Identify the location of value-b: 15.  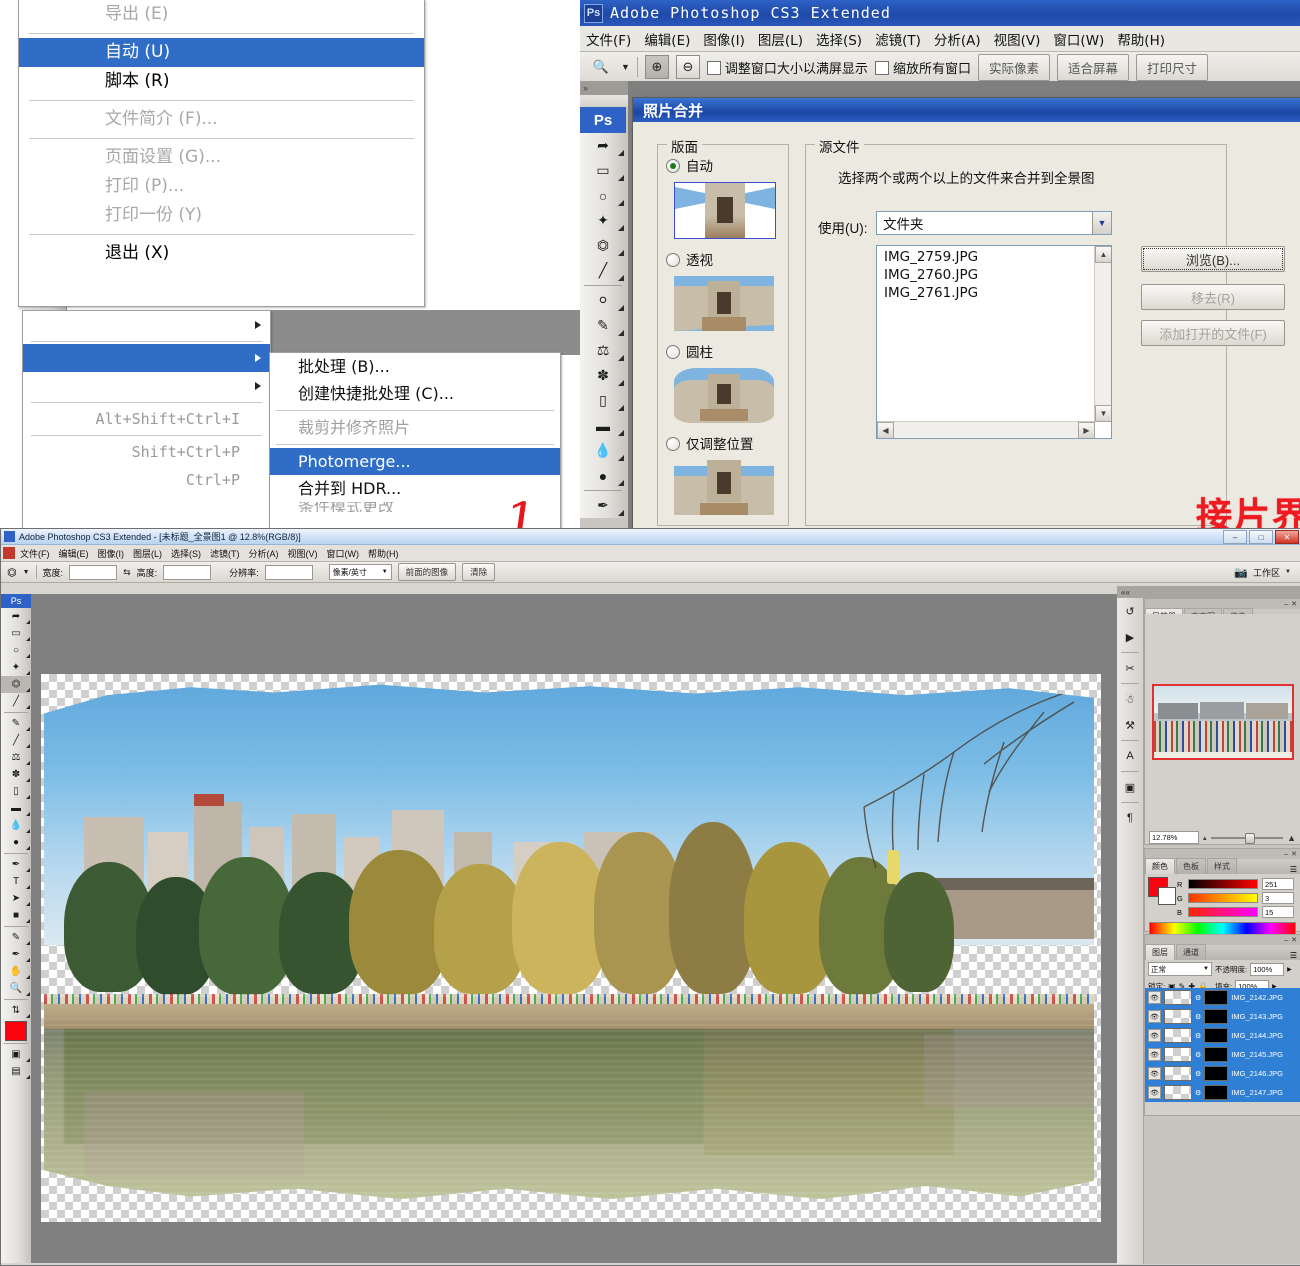
(1278, 912).